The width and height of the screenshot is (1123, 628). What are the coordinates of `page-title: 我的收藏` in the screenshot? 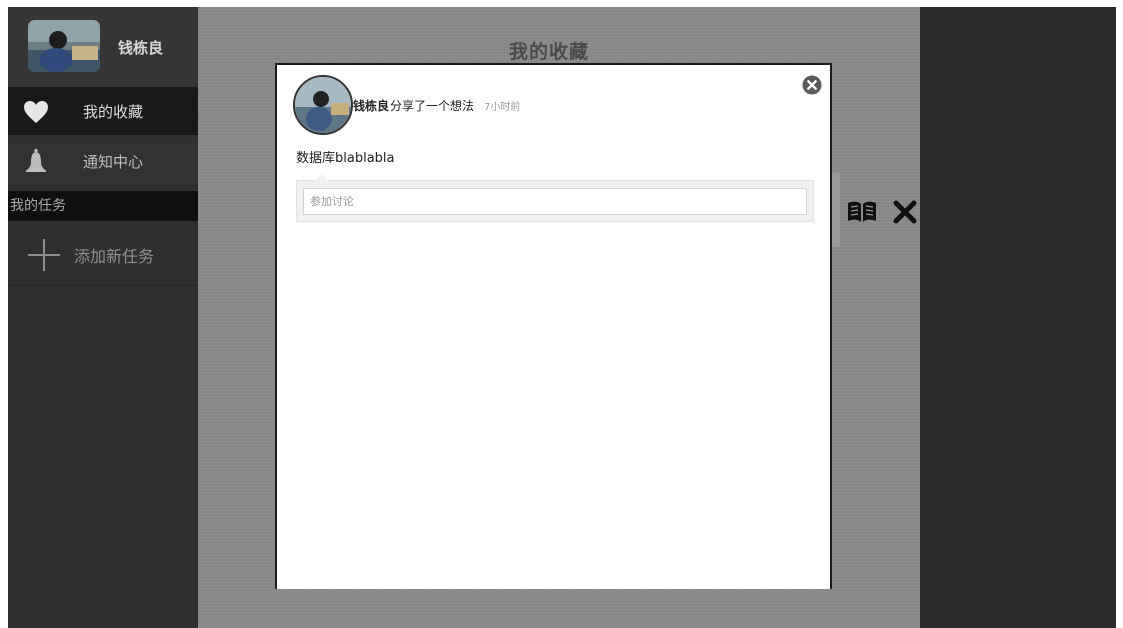 It's located at (548, 52).